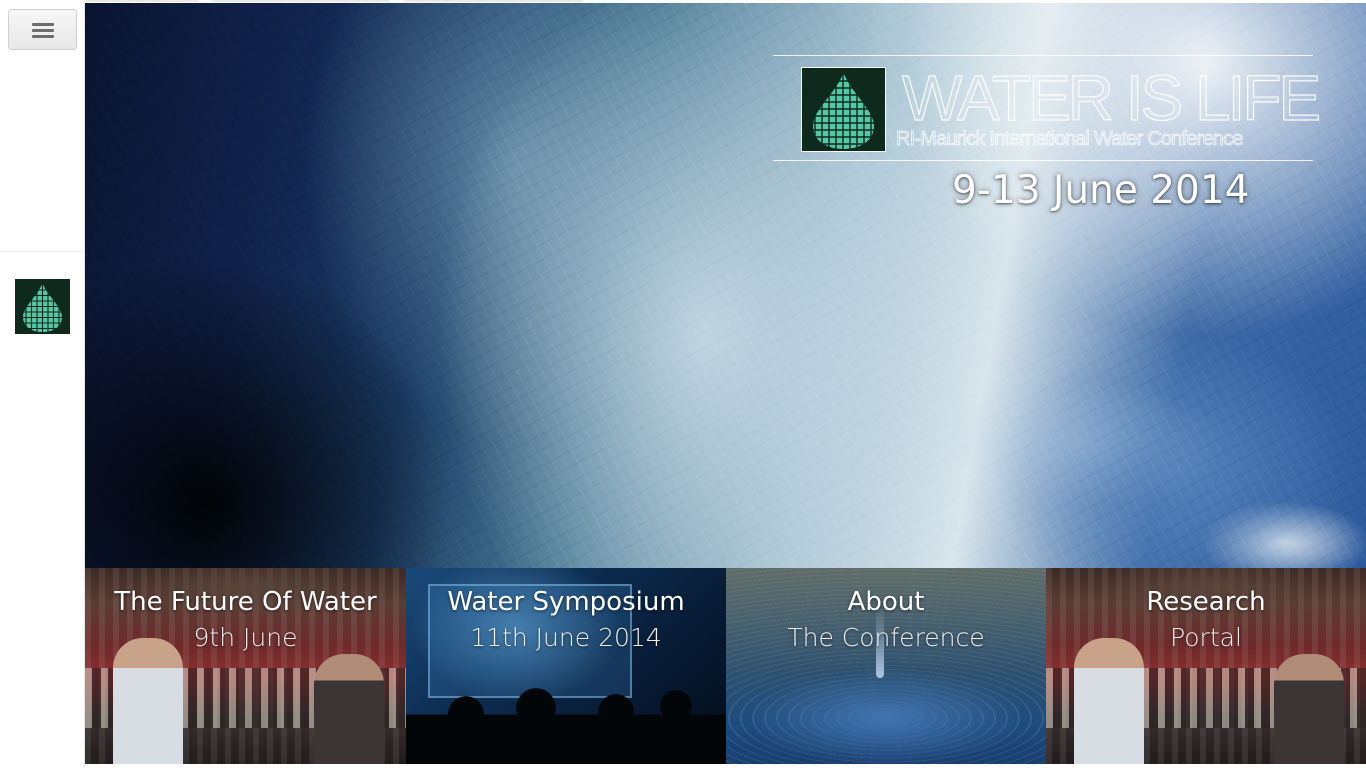  I want to click on tile-future-of-water: The Future Of Water 9th June, so click(245, 666).